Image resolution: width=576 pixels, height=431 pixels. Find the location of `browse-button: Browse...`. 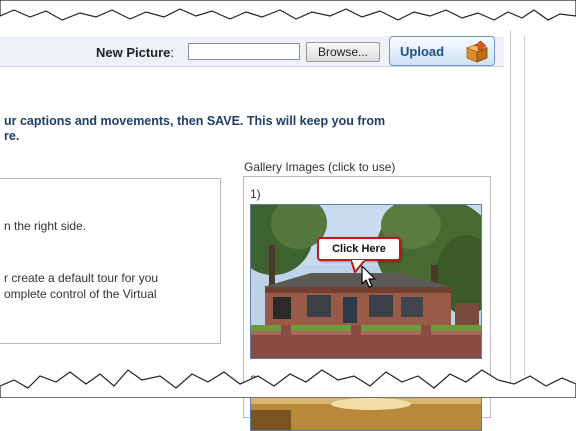

browse-button: Browse... is located at coordinates (343, 52).